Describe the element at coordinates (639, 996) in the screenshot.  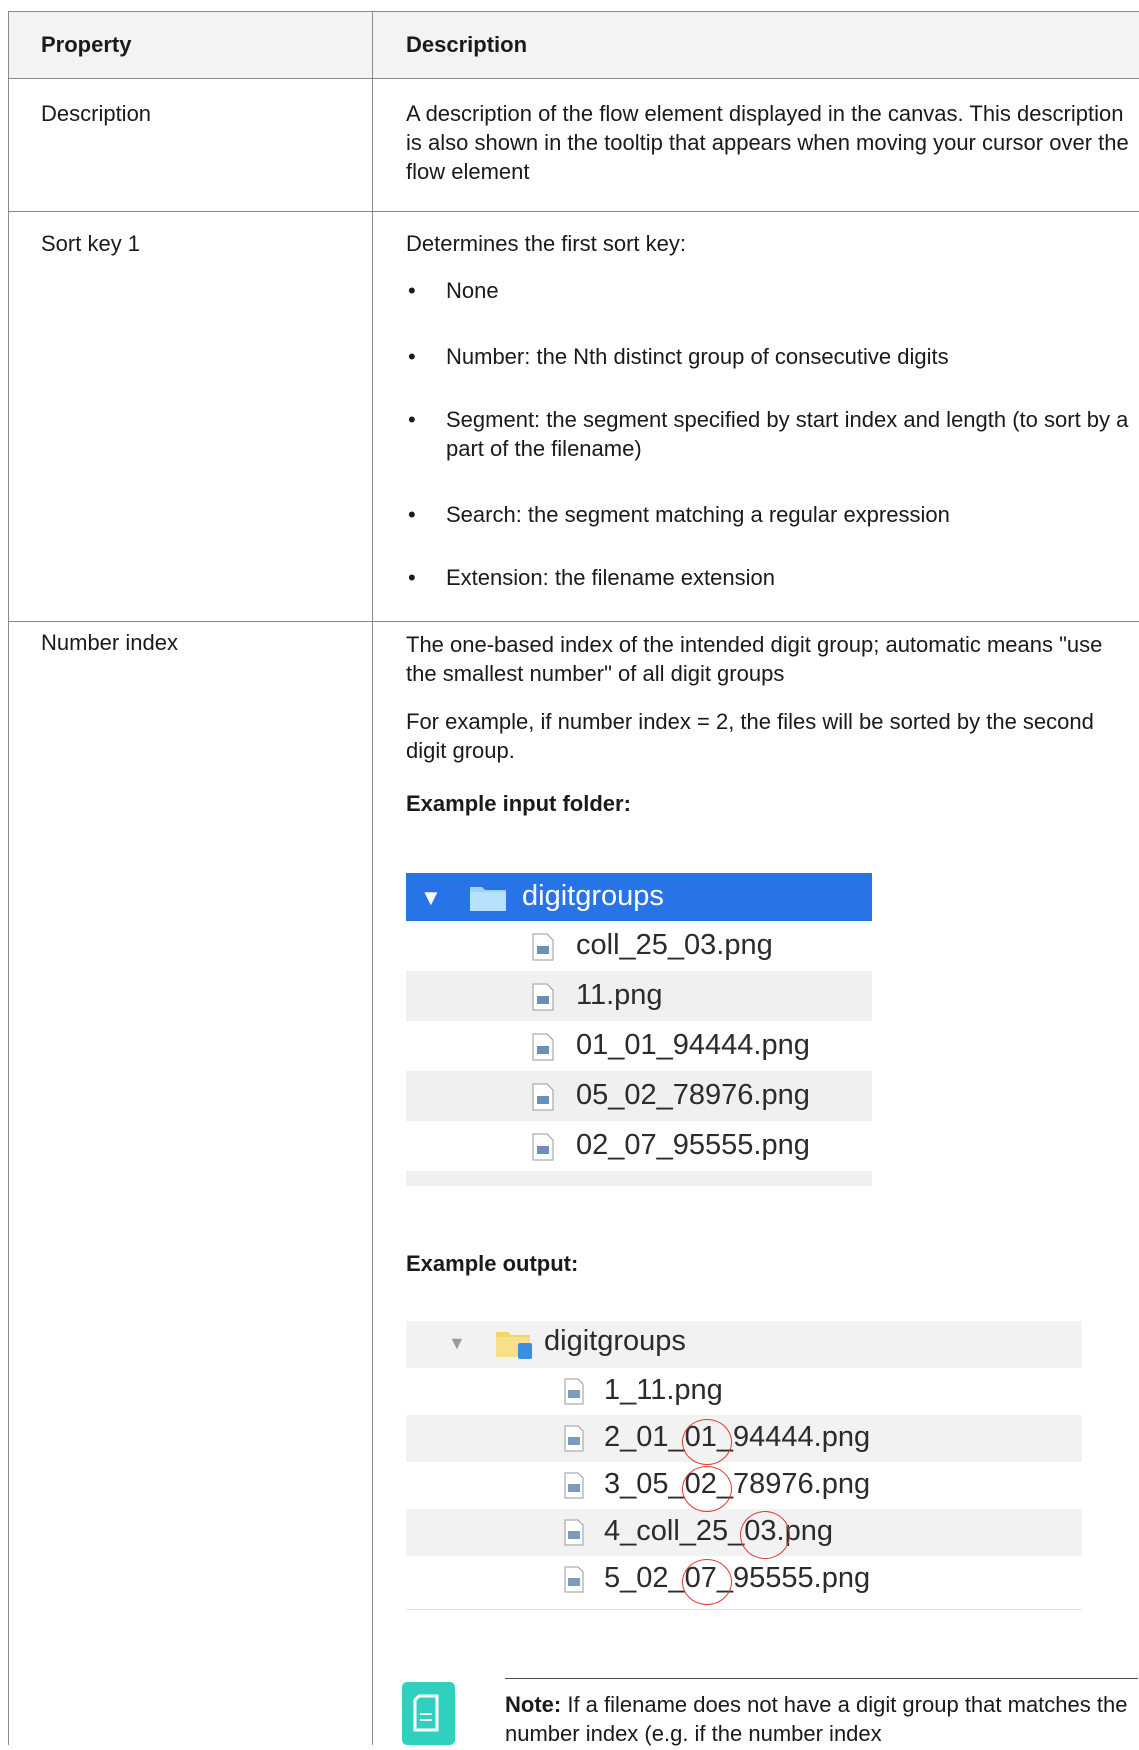
I see `file-row: 11.png` at that location.